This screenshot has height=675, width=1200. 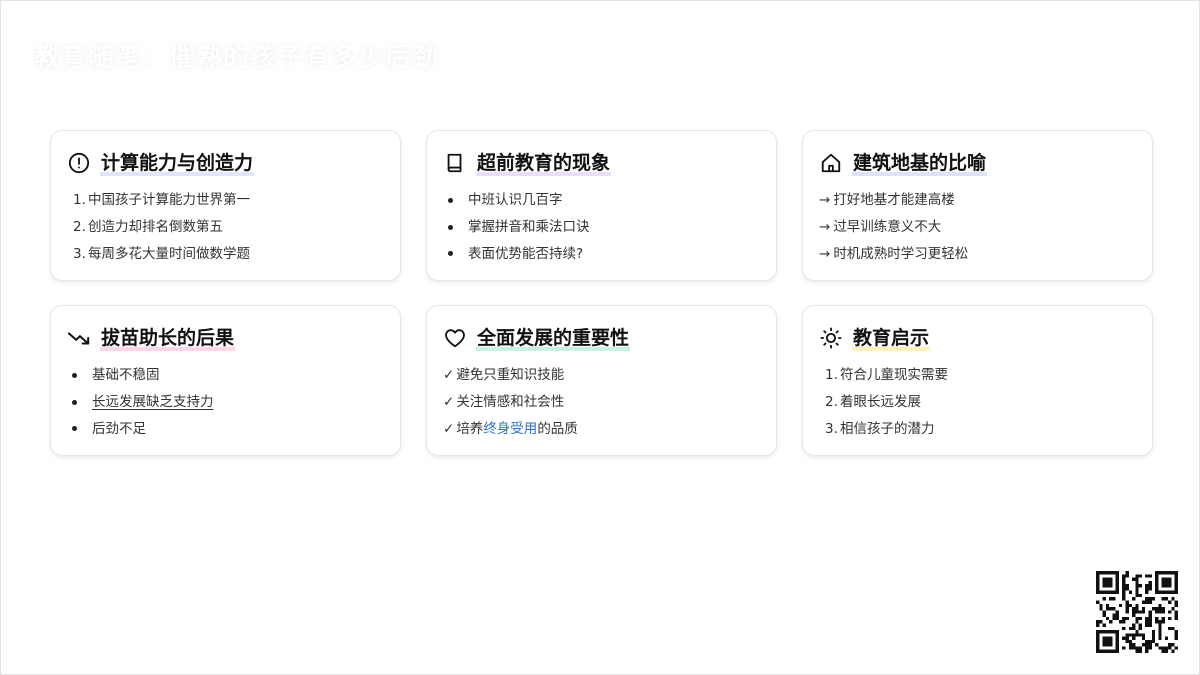 I want to click on list-item: ✓ 关注情感和社会性, so click(x=601, y=402).